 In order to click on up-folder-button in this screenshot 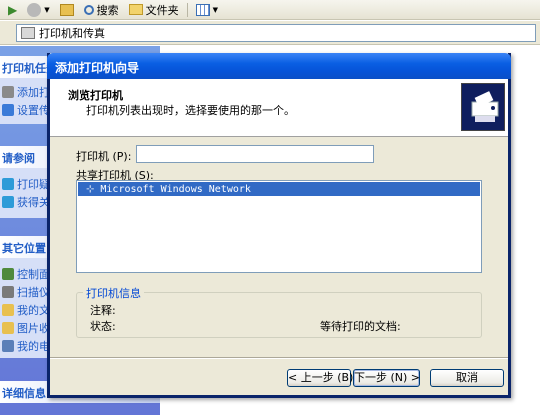, I will do `click(67, 10)`.